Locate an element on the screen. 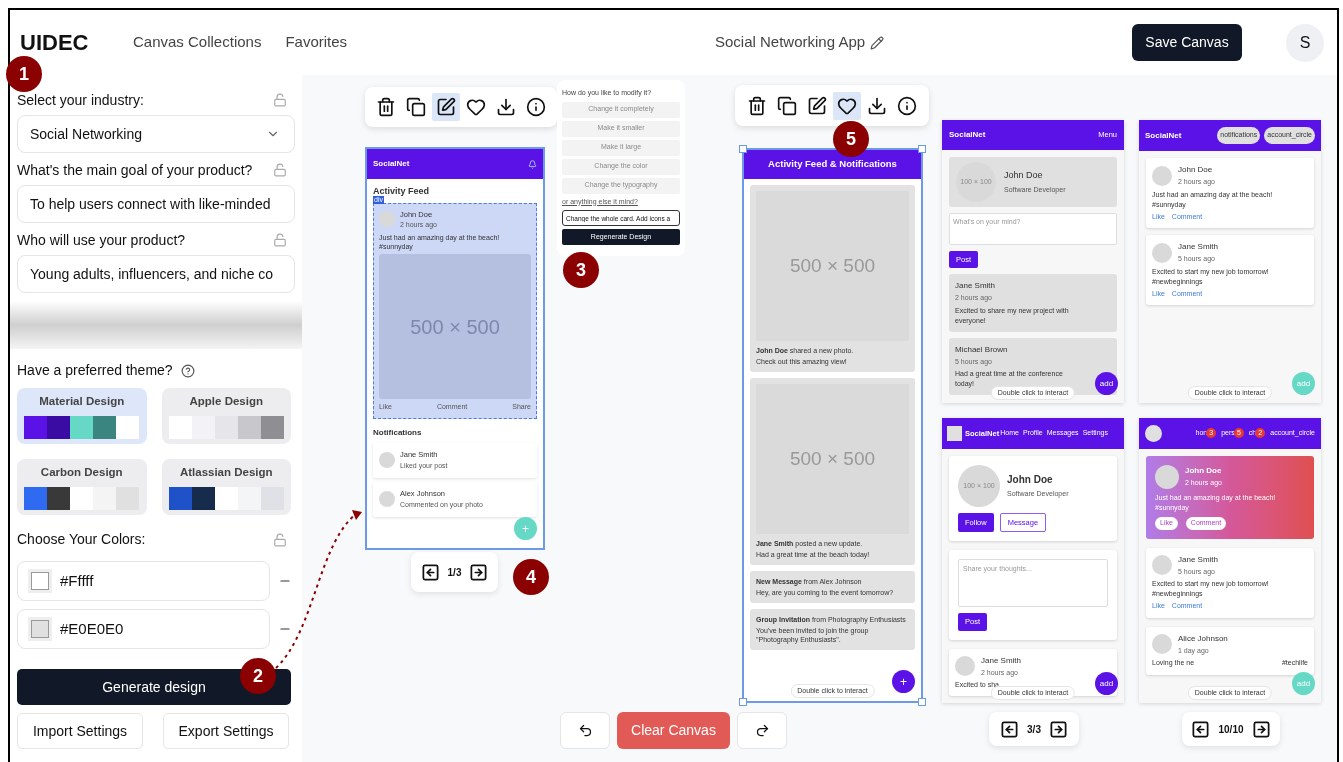  industry-select: Social Networking is located at coordinates (156, 134).